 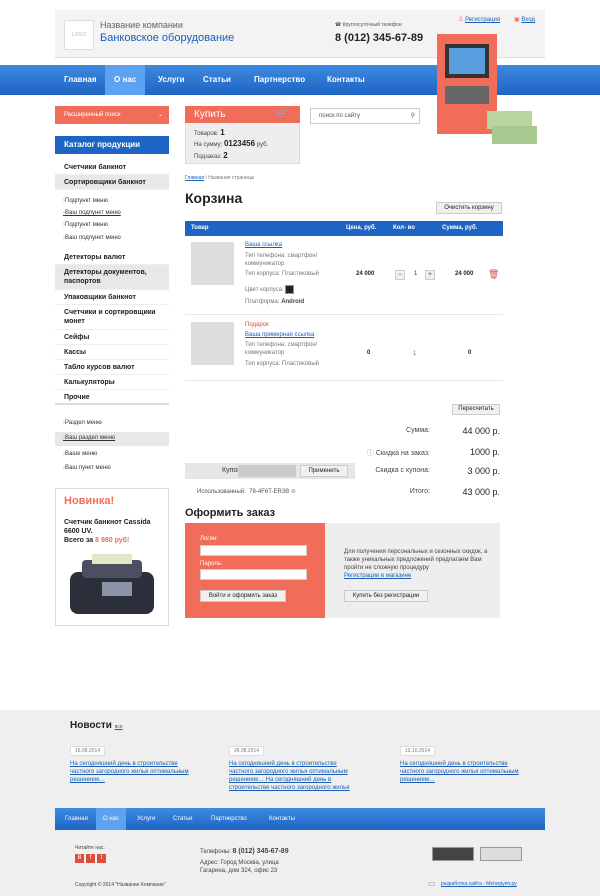 What do you see at coordinates (243, 596) in the screenshot?
I see `login-checkout-button: Войти и оформить заказ` at bounding box center [243, 596].